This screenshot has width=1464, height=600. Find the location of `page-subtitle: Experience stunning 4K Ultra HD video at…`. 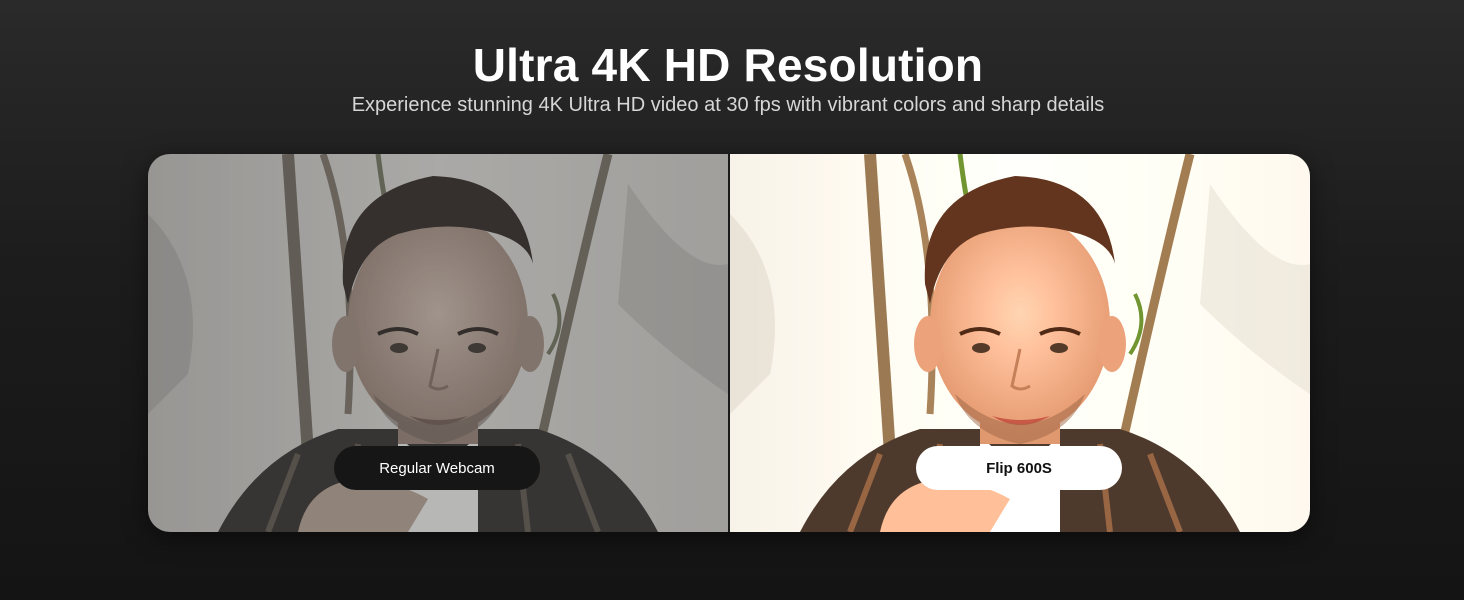

page-subtitle: Experience stunning 4K Ultra HD video at… is located at coordinates (728, 105).